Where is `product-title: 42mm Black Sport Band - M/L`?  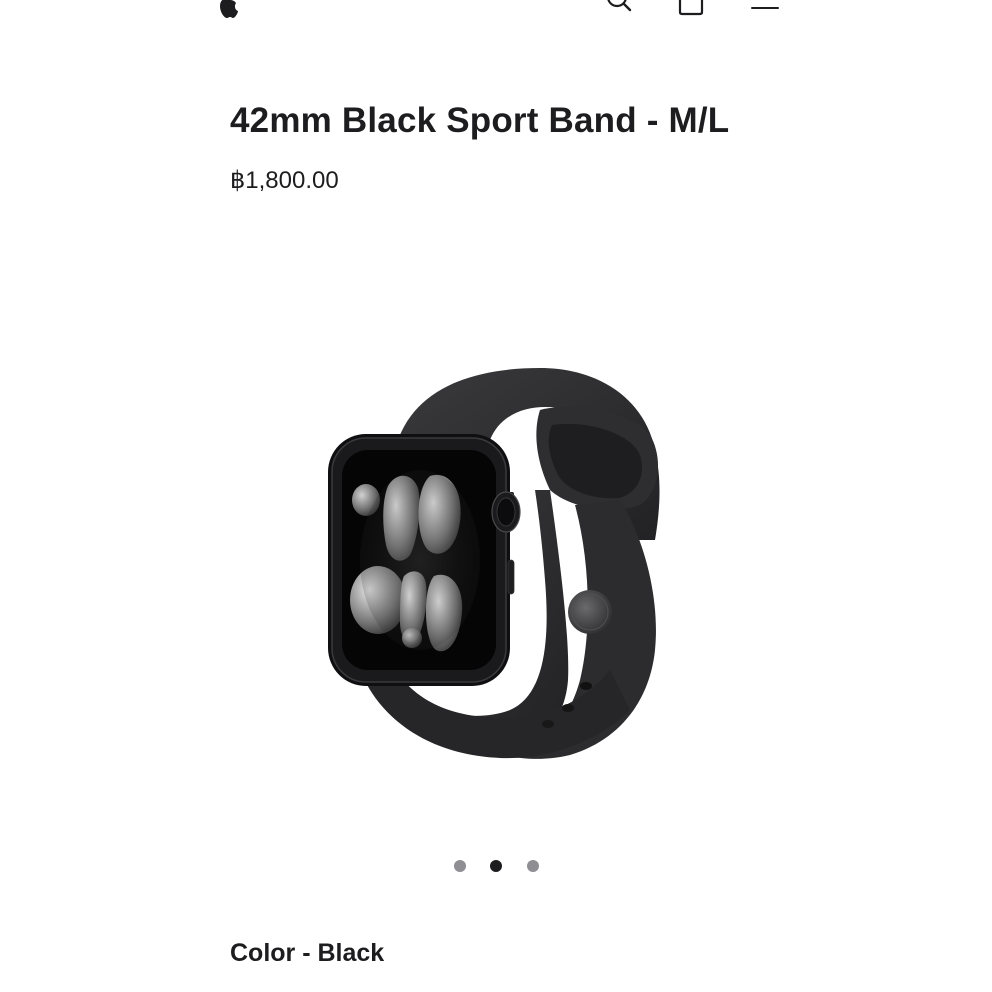 product-title: 42mm Black Sport Band - M/L is located at coordinates (480, 120).